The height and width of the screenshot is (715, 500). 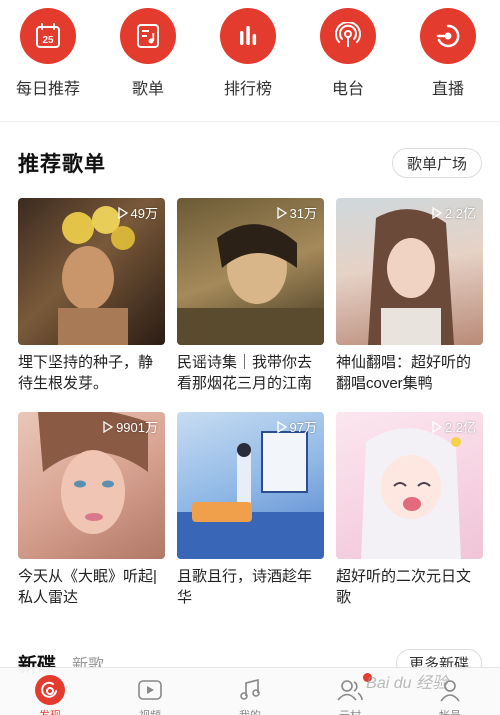 I want to click on playlist-card: 2.2亿 神仙翻唱：超好听的翻唱cover集鸭, so click(x=409, y=299).